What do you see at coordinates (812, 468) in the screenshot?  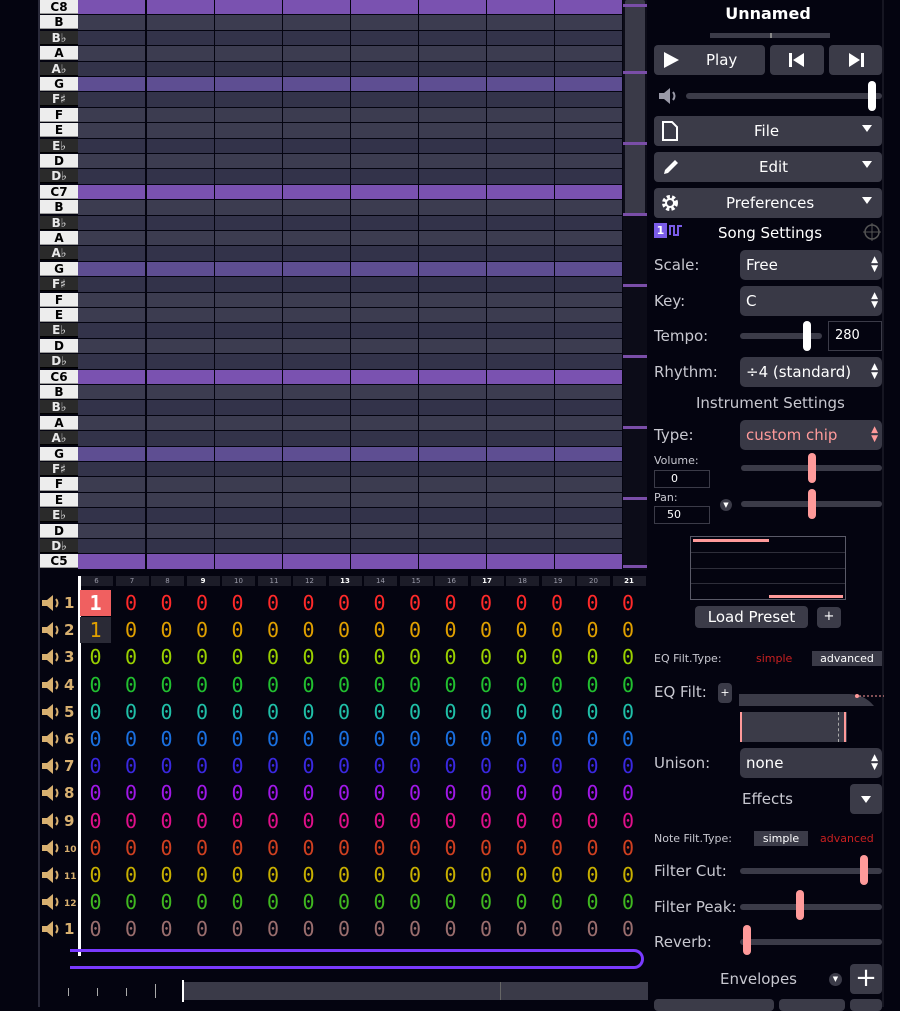 I see `instrument-volume-thumb` at bounding box center [812, 468].